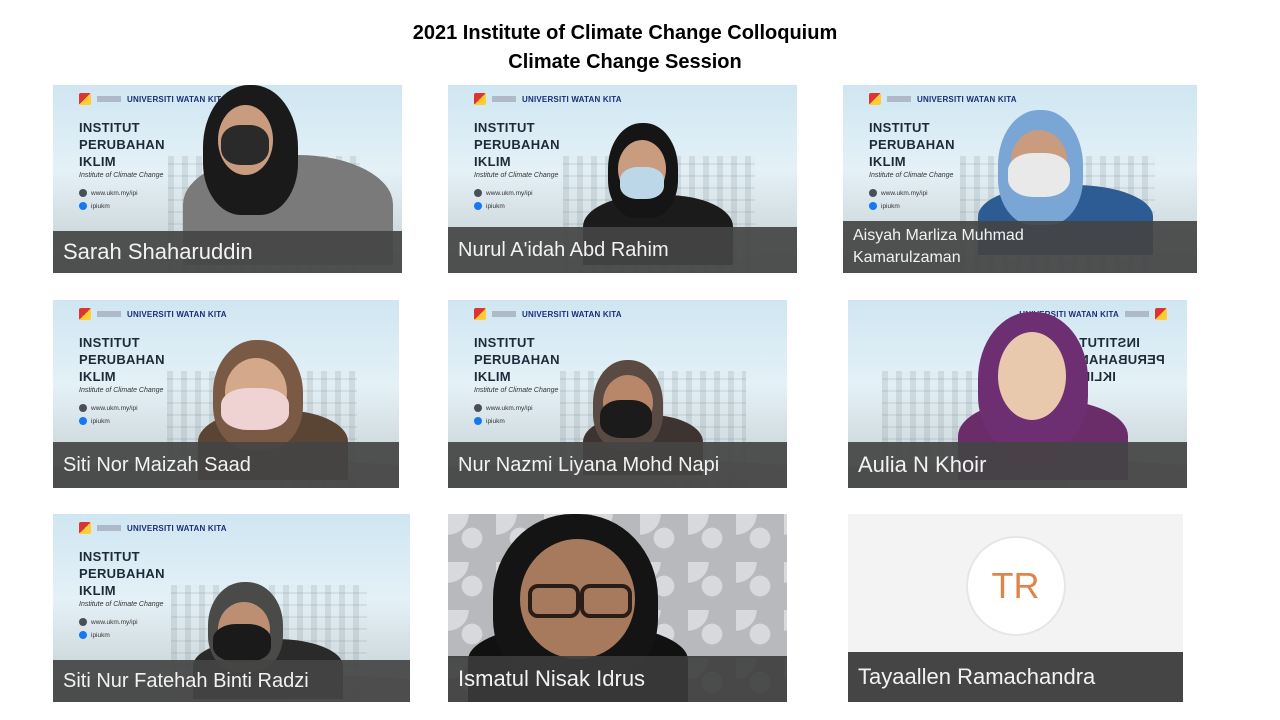 Image resolution: width=1280 pixels, height=720 pixels. Describe the element at coordinates (1015, 586) in the screenshot. I see `participant-avatar: TR` at that location.